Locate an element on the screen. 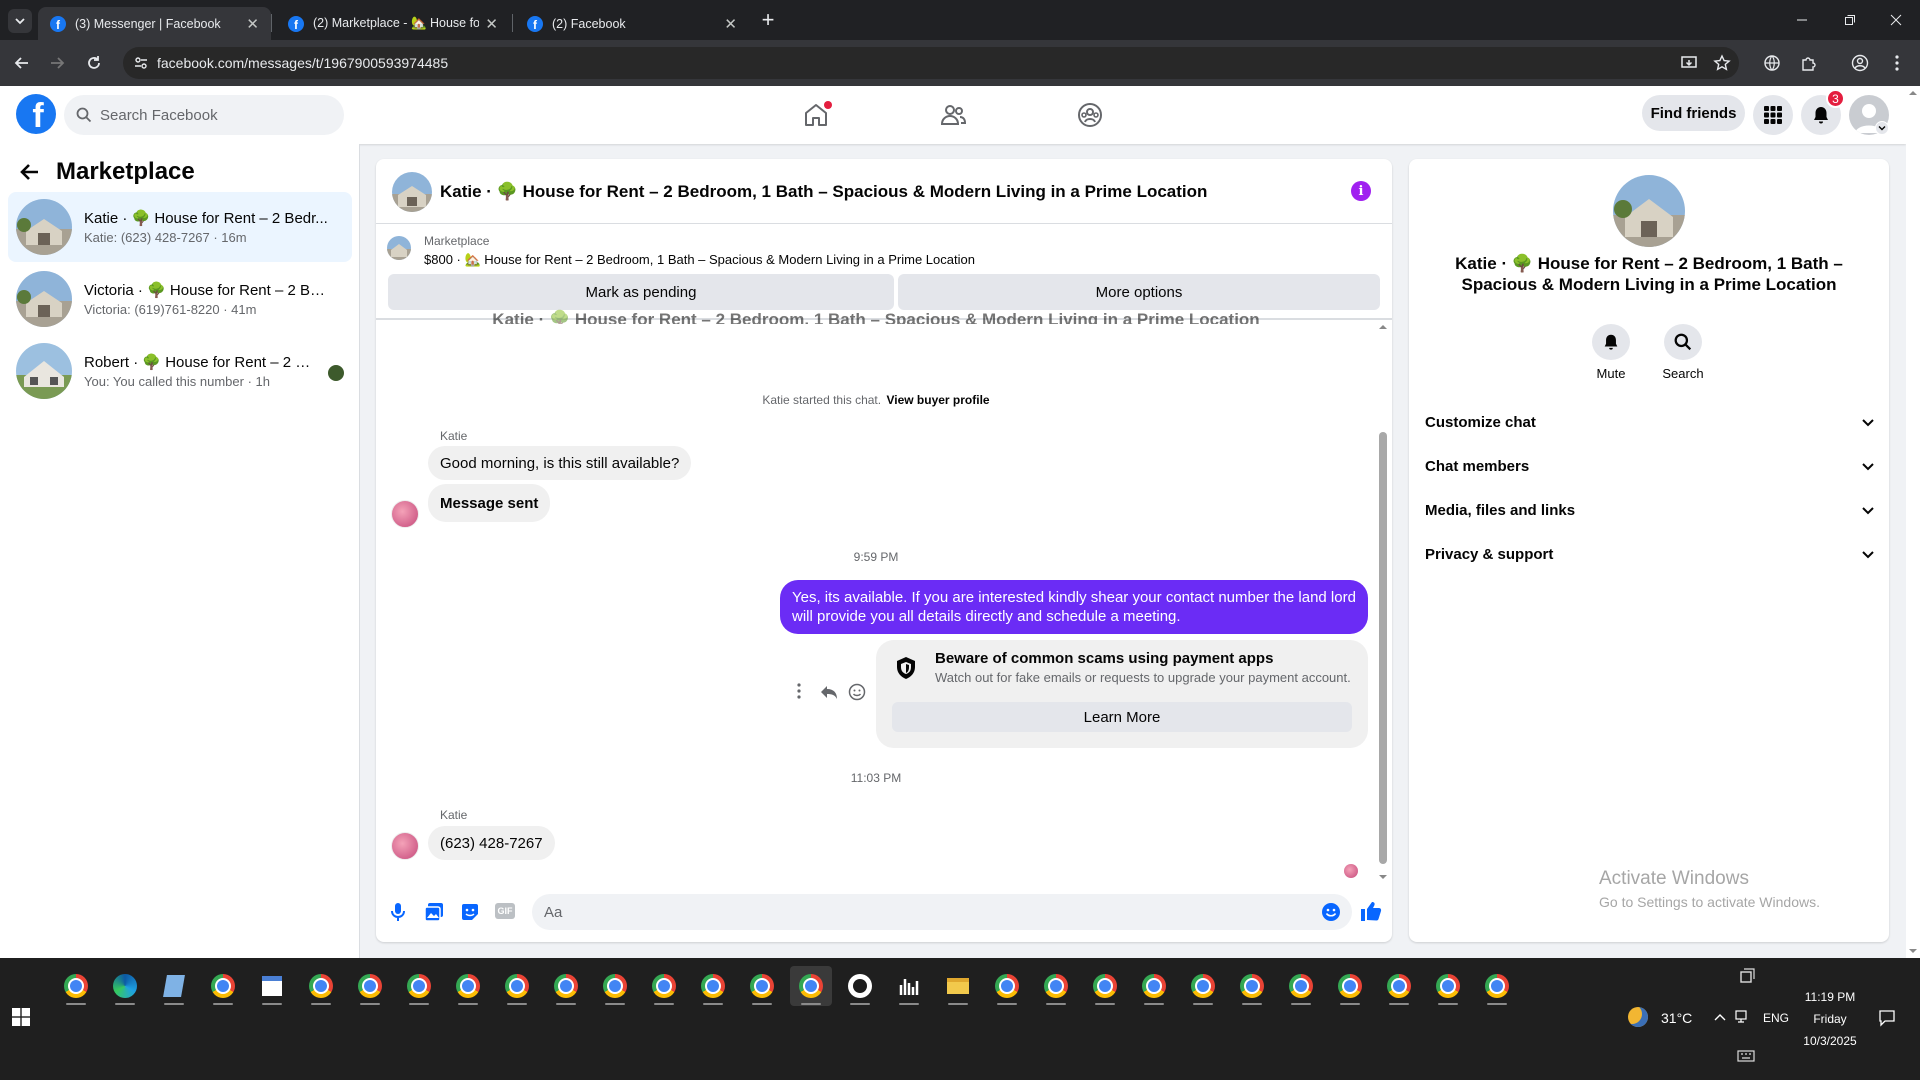 The height and width of the screenshot is (1080, 1920). chat-header-avatar is located at coordinates (412, 192).